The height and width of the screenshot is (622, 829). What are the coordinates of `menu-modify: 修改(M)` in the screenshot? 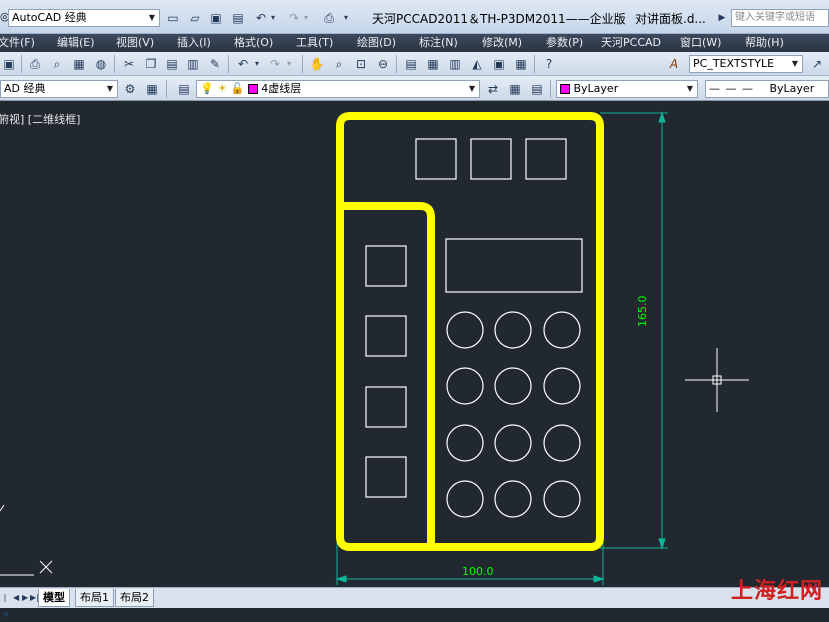 It's located at (502, 43).